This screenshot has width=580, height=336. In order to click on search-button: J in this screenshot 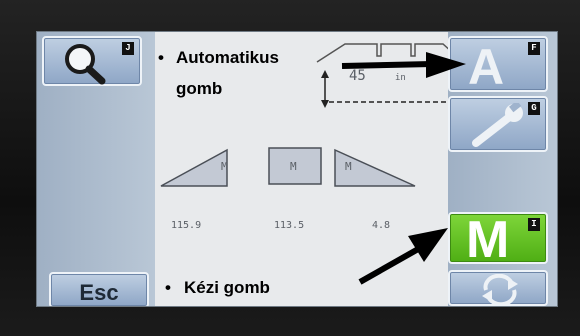, I will do `click(92, 61)`.